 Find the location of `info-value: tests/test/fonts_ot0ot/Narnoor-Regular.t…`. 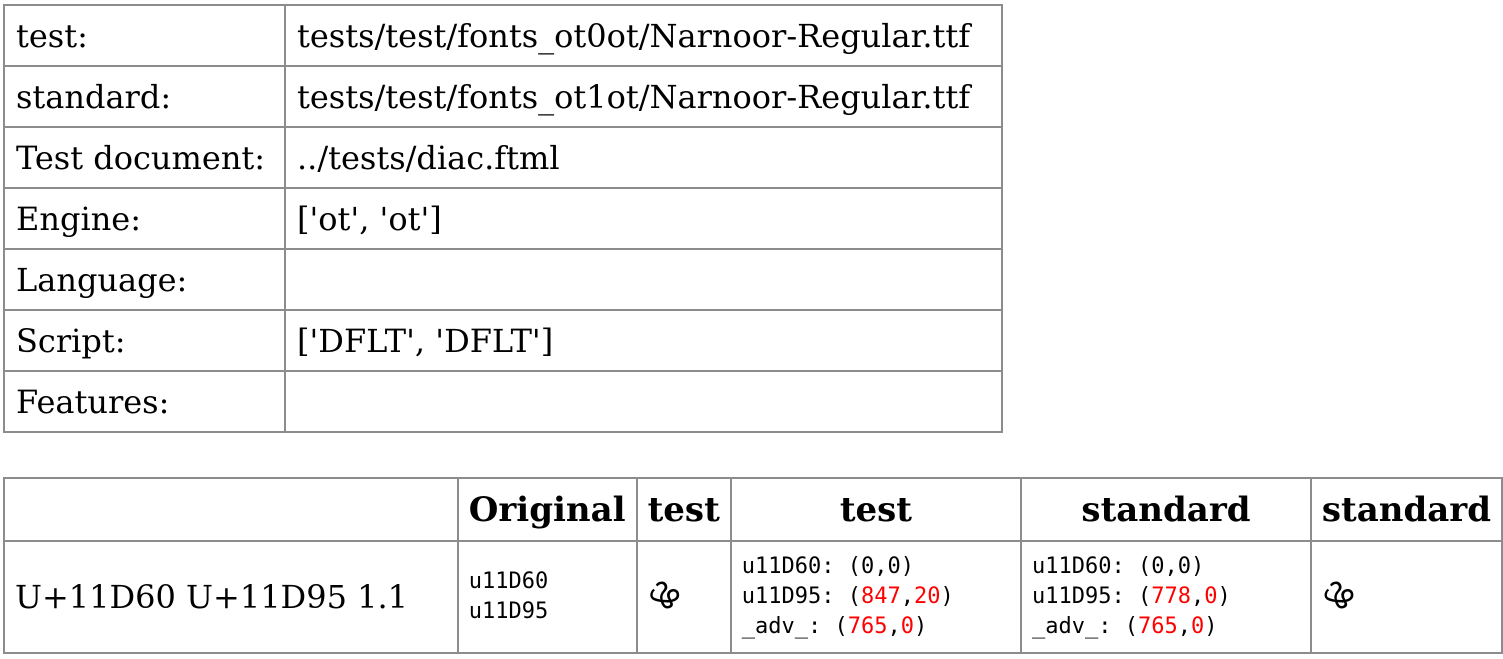

info-value: tests/test/fonts_ot0ot/Narnoor-Regular.t… is located at coordinates (643, 35).